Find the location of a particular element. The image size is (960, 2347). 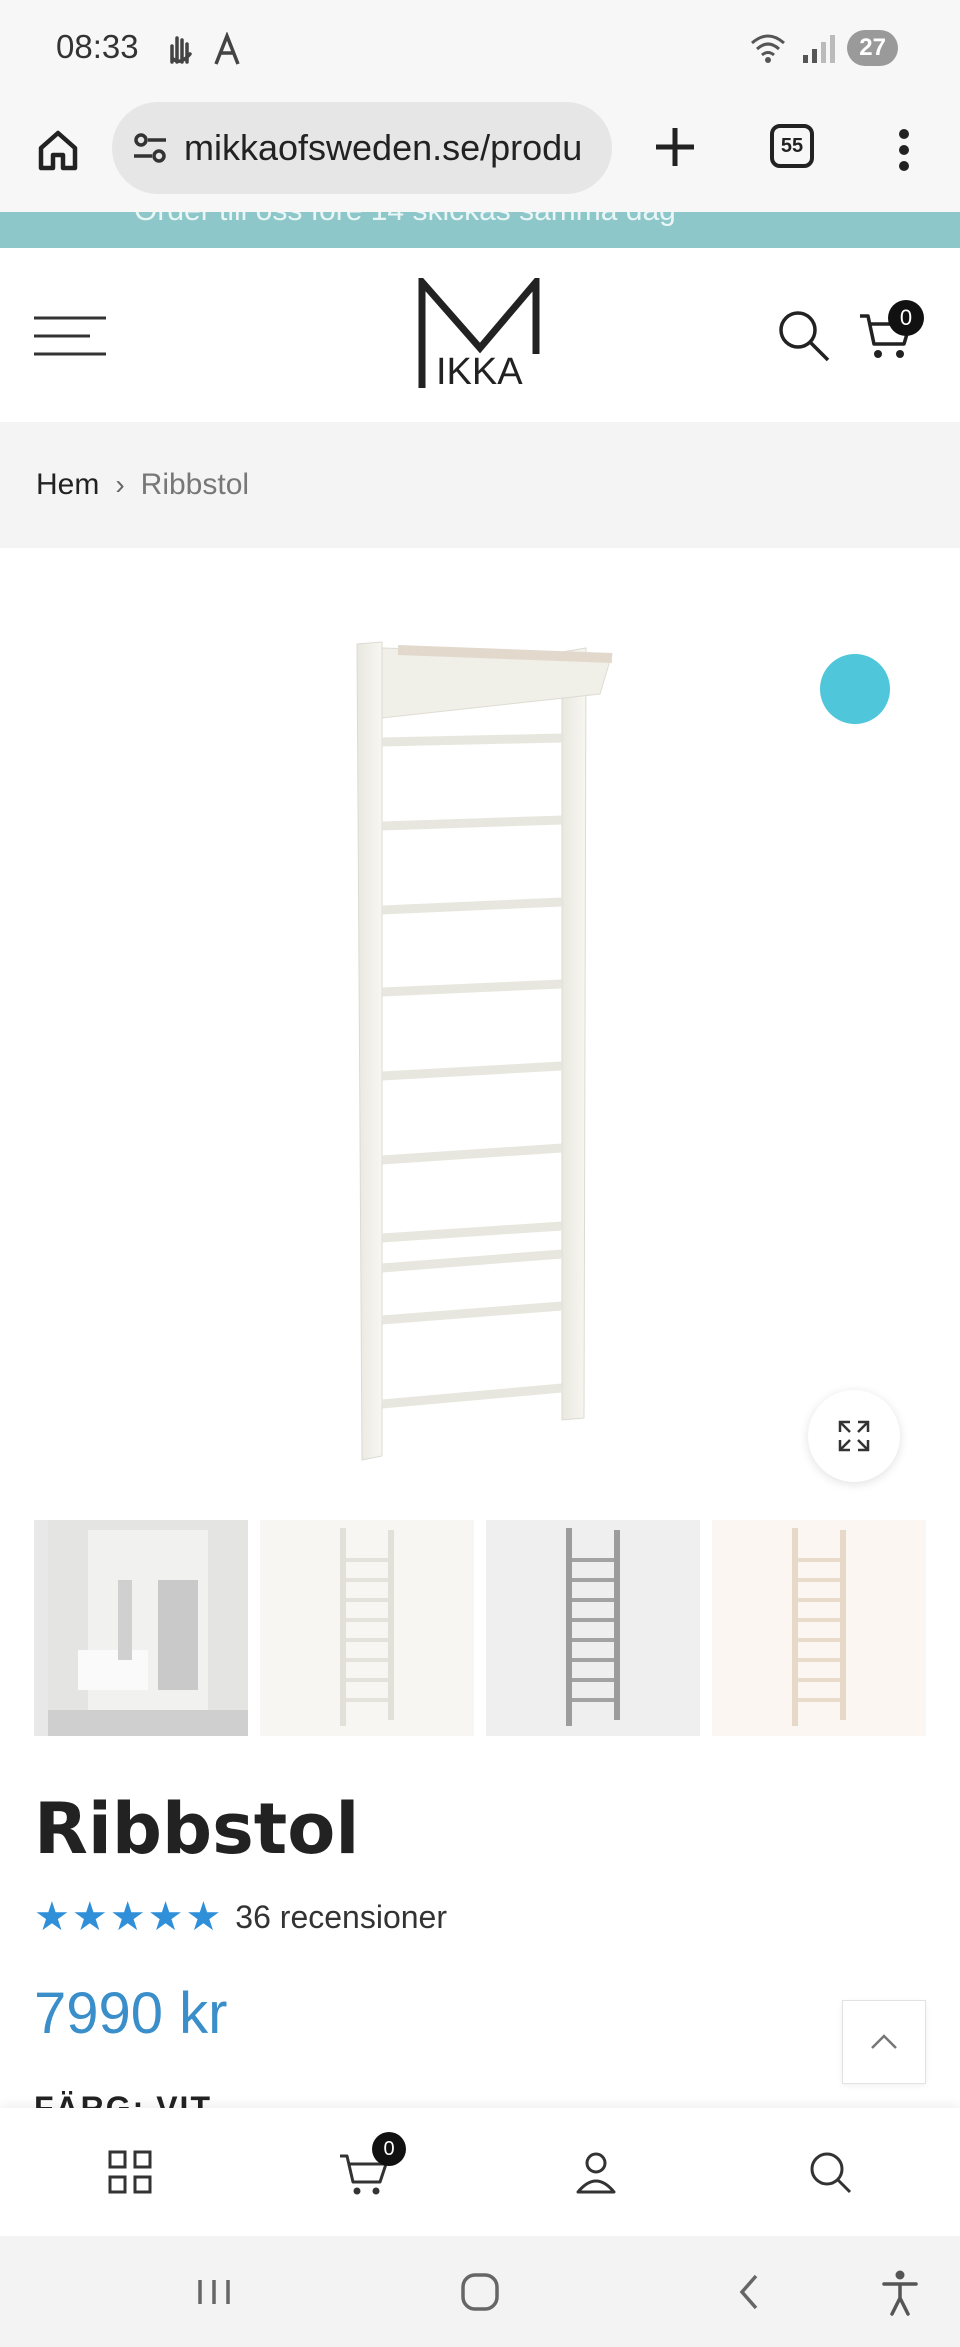

scroll-to-top-button is located at coordinates (884, 2042).